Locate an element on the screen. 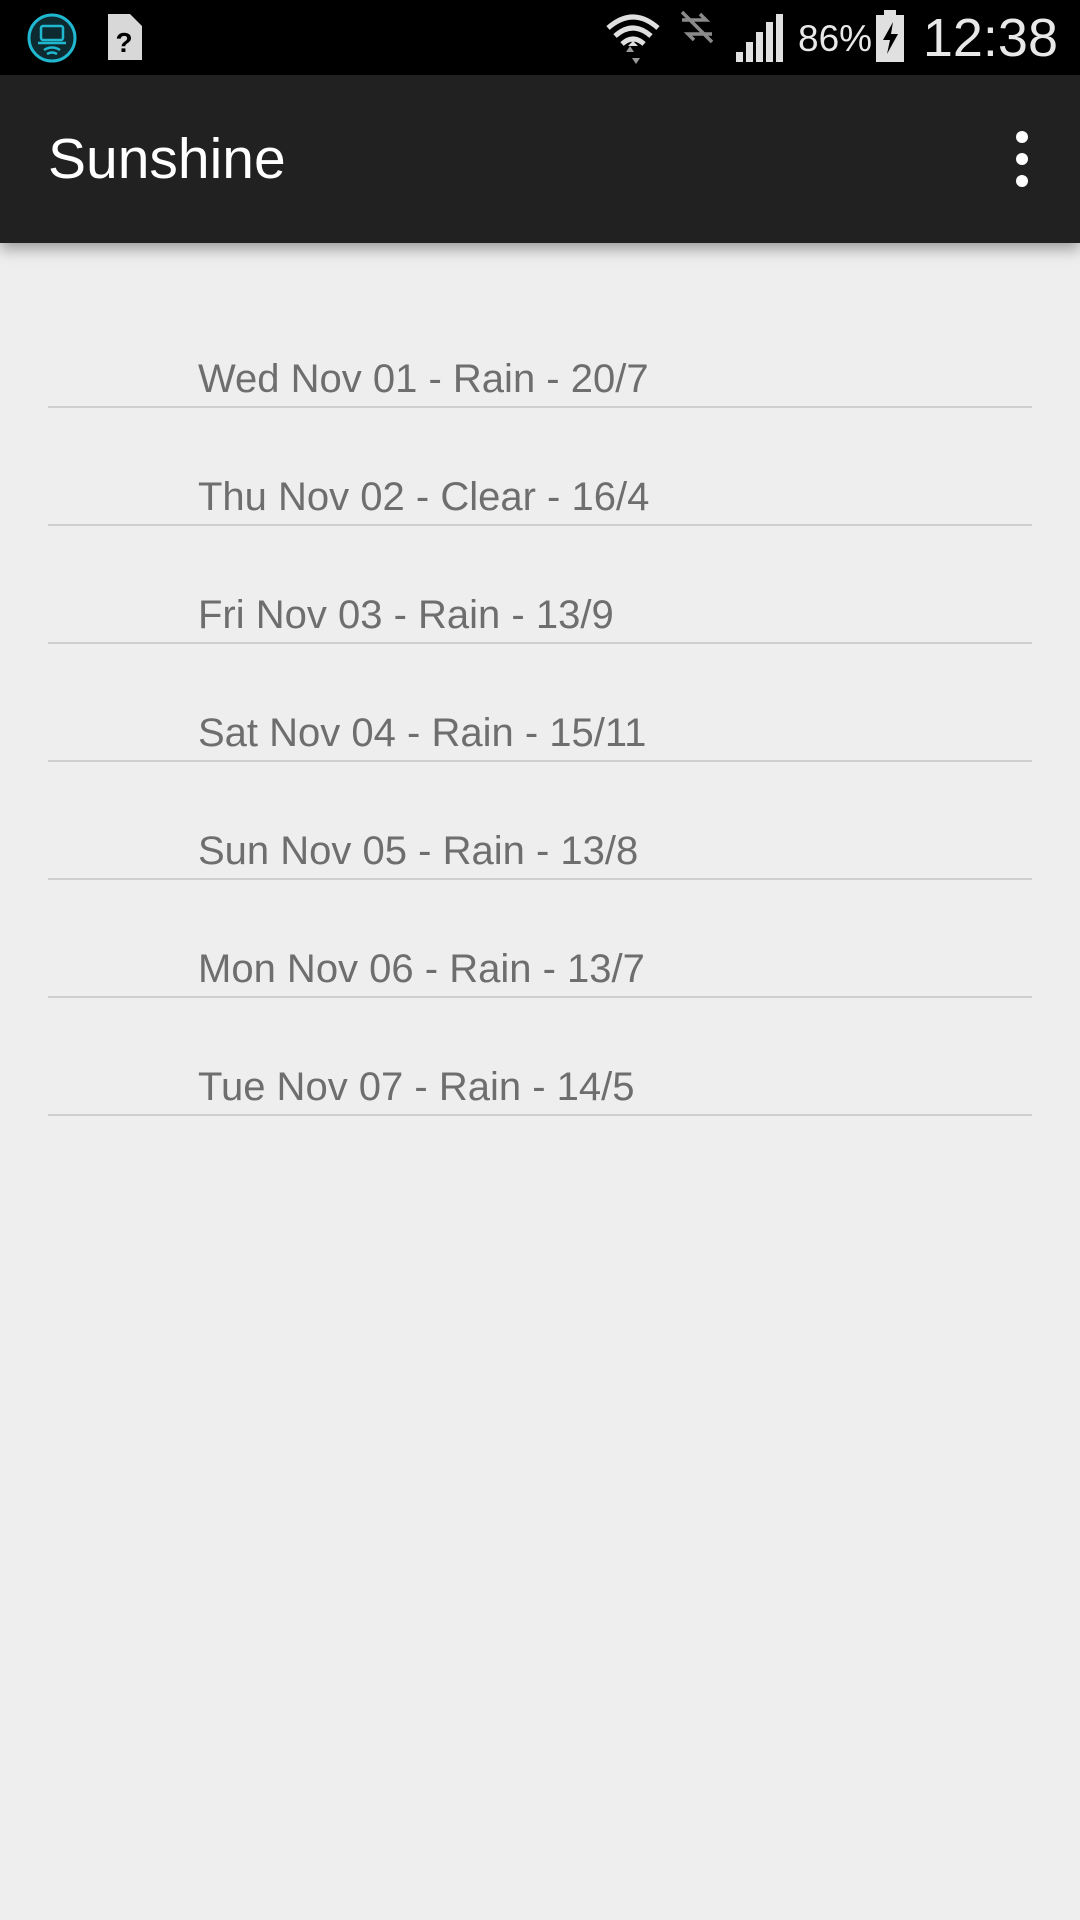 This screenshot has width=1080, height=1920. list-item: Sat Nov 04 - Rain - 15/11 is located at coordinates (540, 703).